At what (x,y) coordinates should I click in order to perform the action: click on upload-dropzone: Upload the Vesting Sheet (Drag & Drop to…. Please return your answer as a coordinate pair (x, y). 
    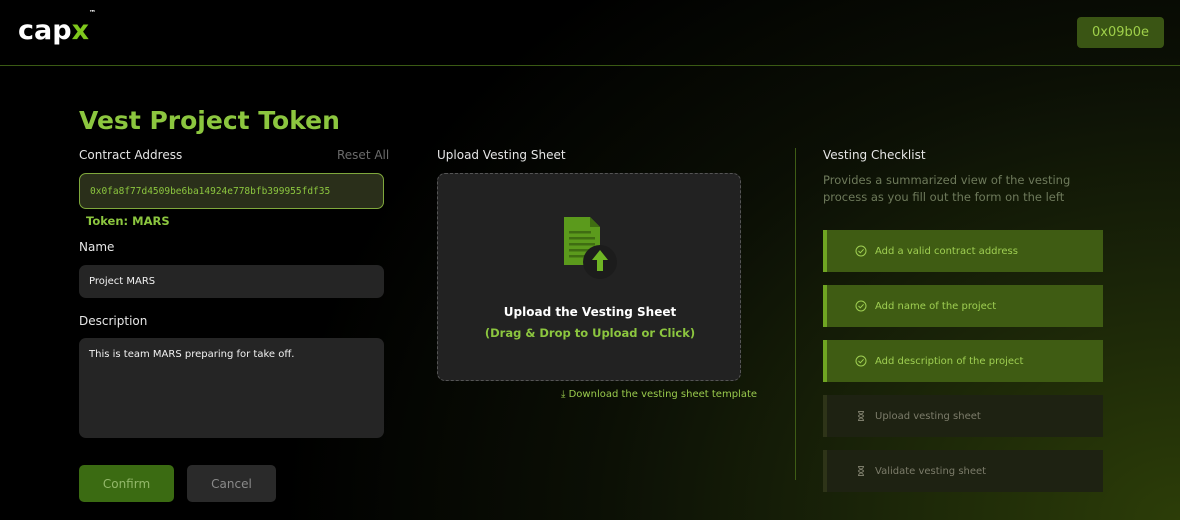
    Looking at the image, I should click on (589, 277).